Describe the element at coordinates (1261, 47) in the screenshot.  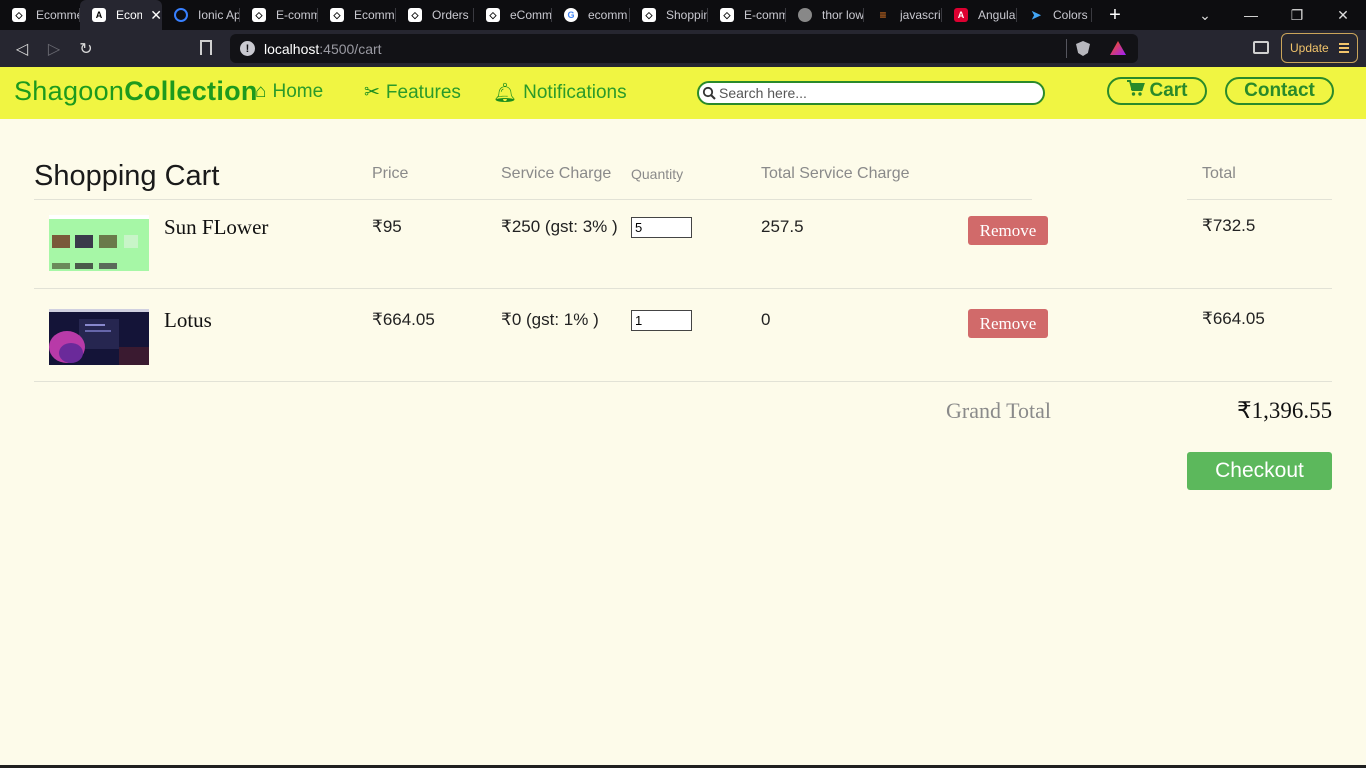
I see `wallet-icon` at that location.